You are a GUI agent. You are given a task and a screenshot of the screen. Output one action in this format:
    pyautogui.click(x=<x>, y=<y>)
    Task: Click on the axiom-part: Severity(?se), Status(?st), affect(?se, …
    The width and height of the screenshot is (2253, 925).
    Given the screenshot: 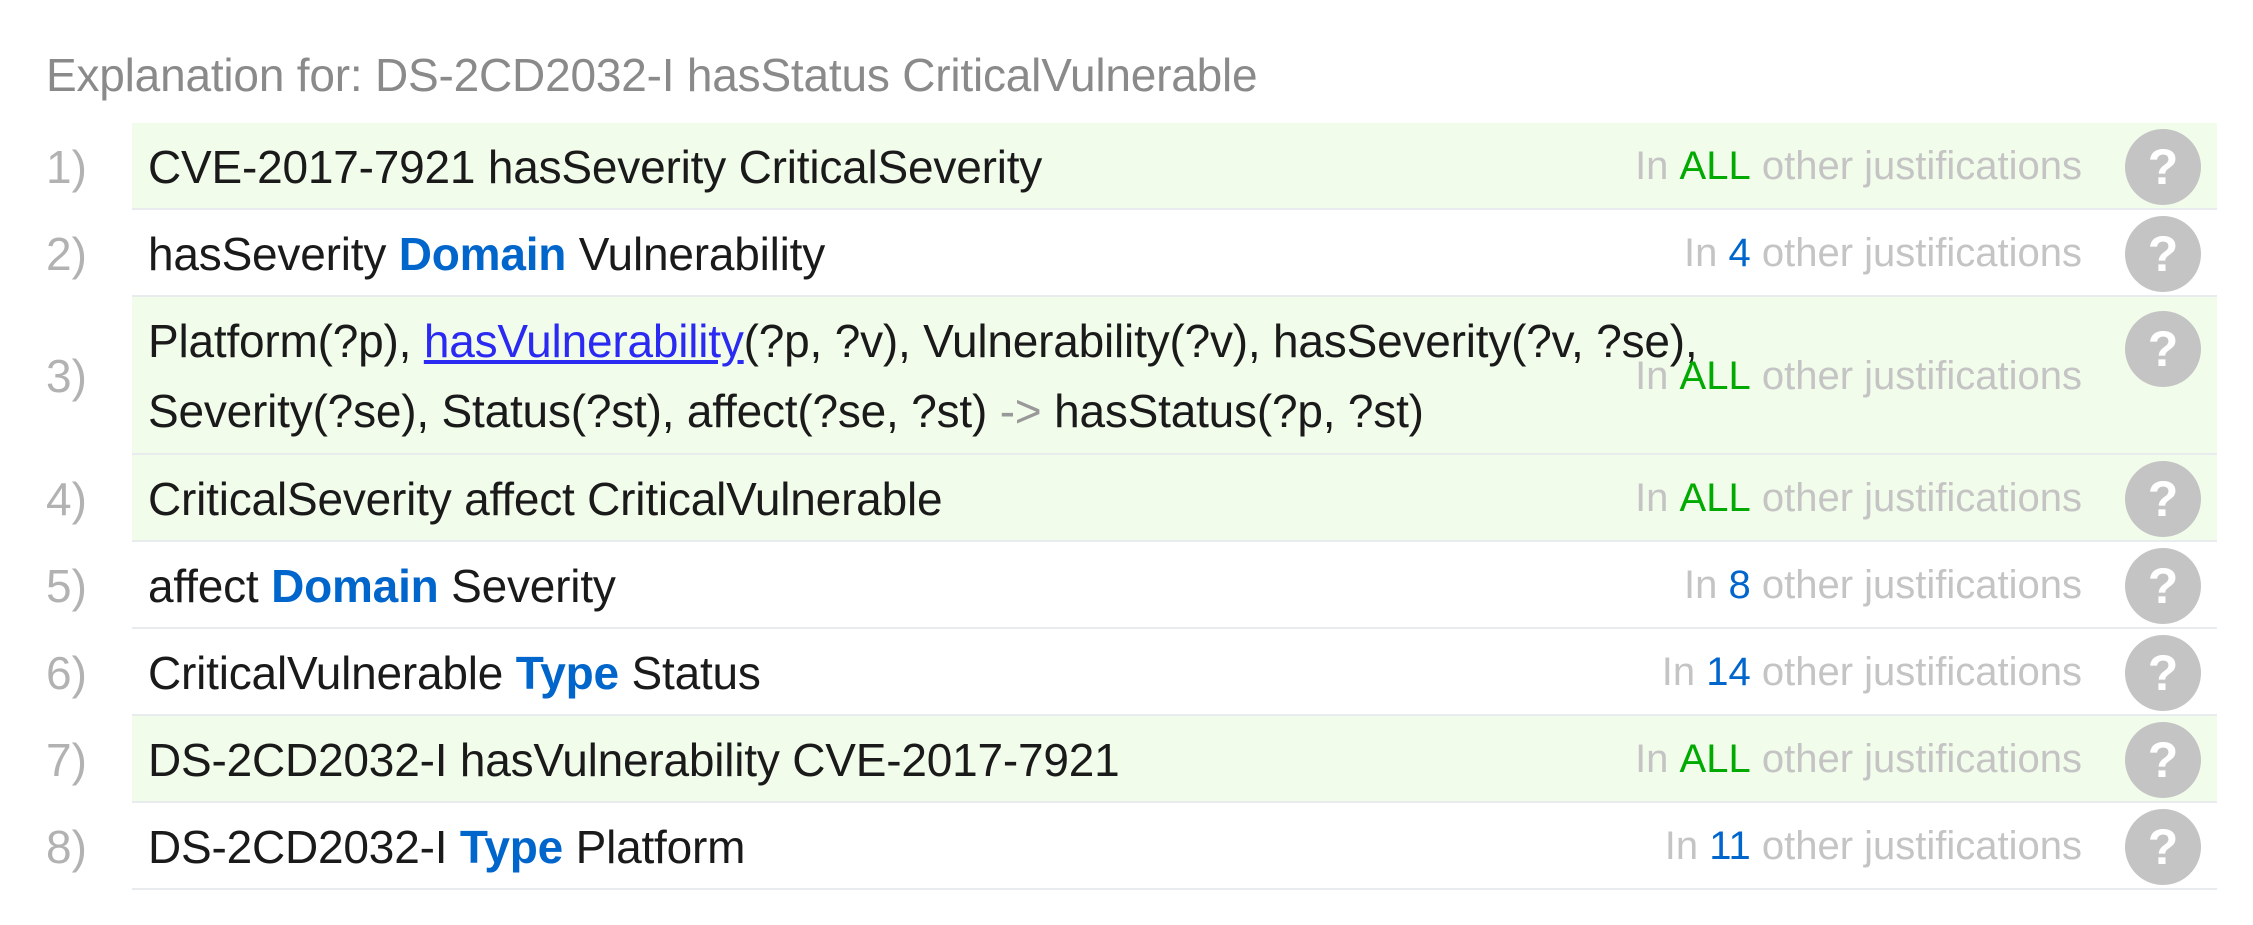 What is the action you would take?
    pyautogui.click(x=574, y=411)
    